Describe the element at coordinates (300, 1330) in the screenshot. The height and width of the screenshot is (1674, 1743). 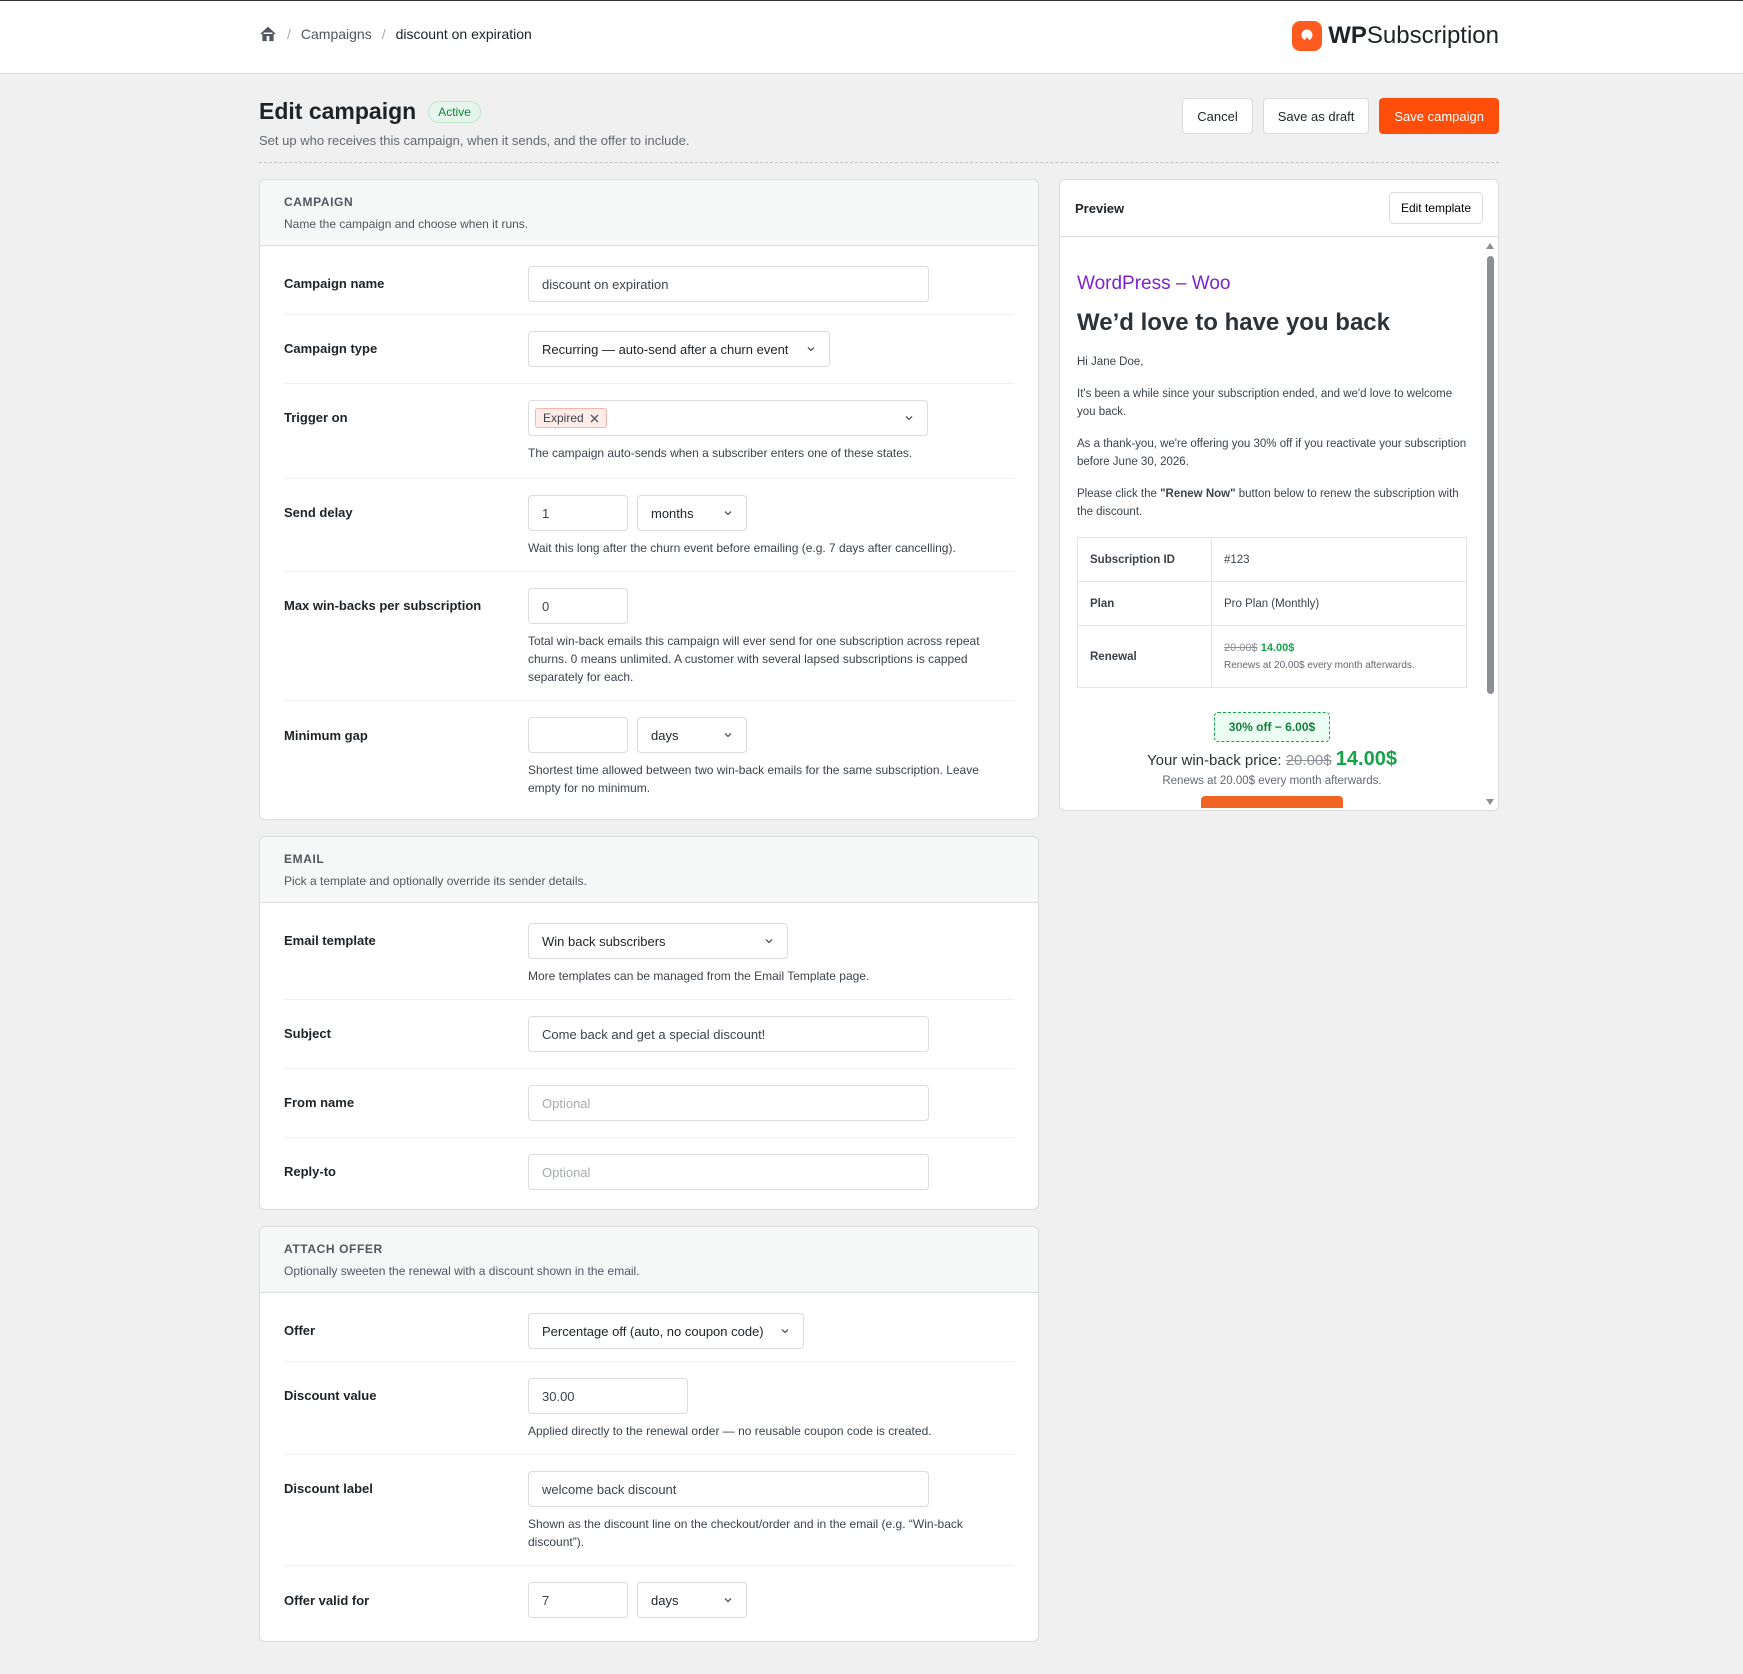
I see `field-label: Offer` at that location.